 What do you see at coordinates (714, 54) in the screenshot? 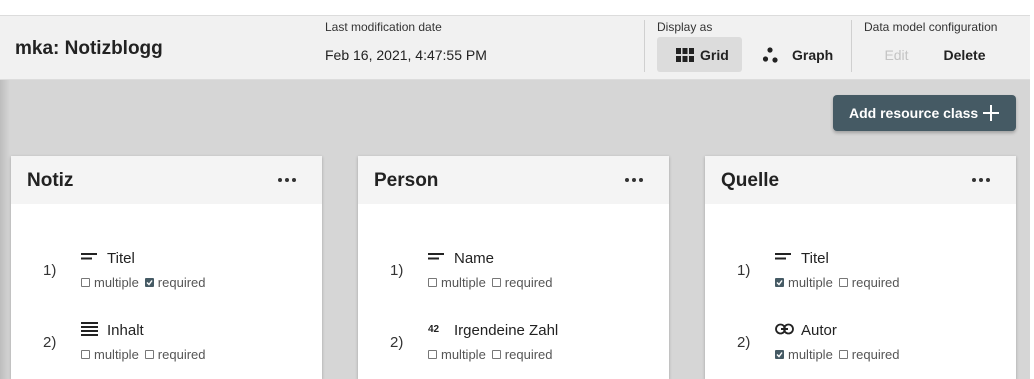
I see `grid-view-label: Grid` at bounding box center [714, 54].